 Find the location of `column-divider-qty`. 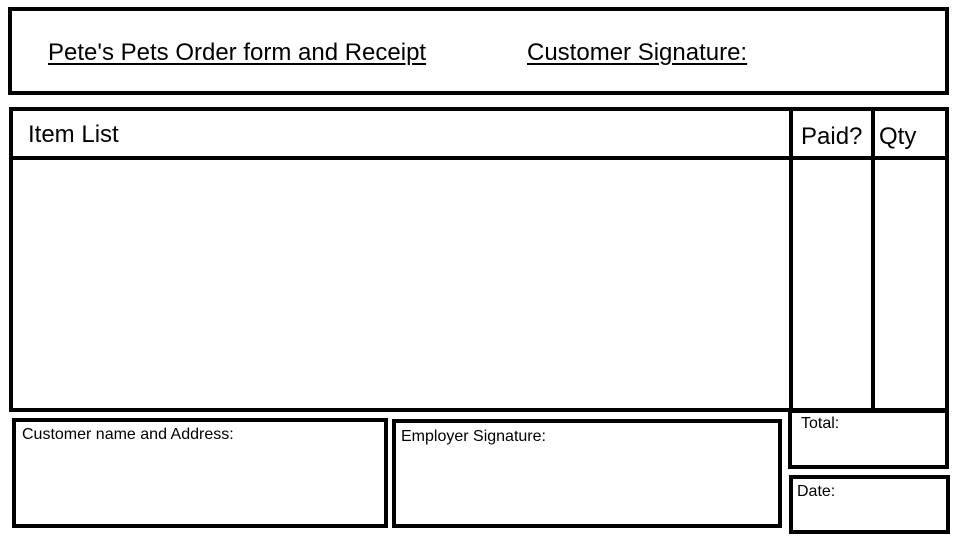

column-divider-qty is located at coordinates (873, 259).